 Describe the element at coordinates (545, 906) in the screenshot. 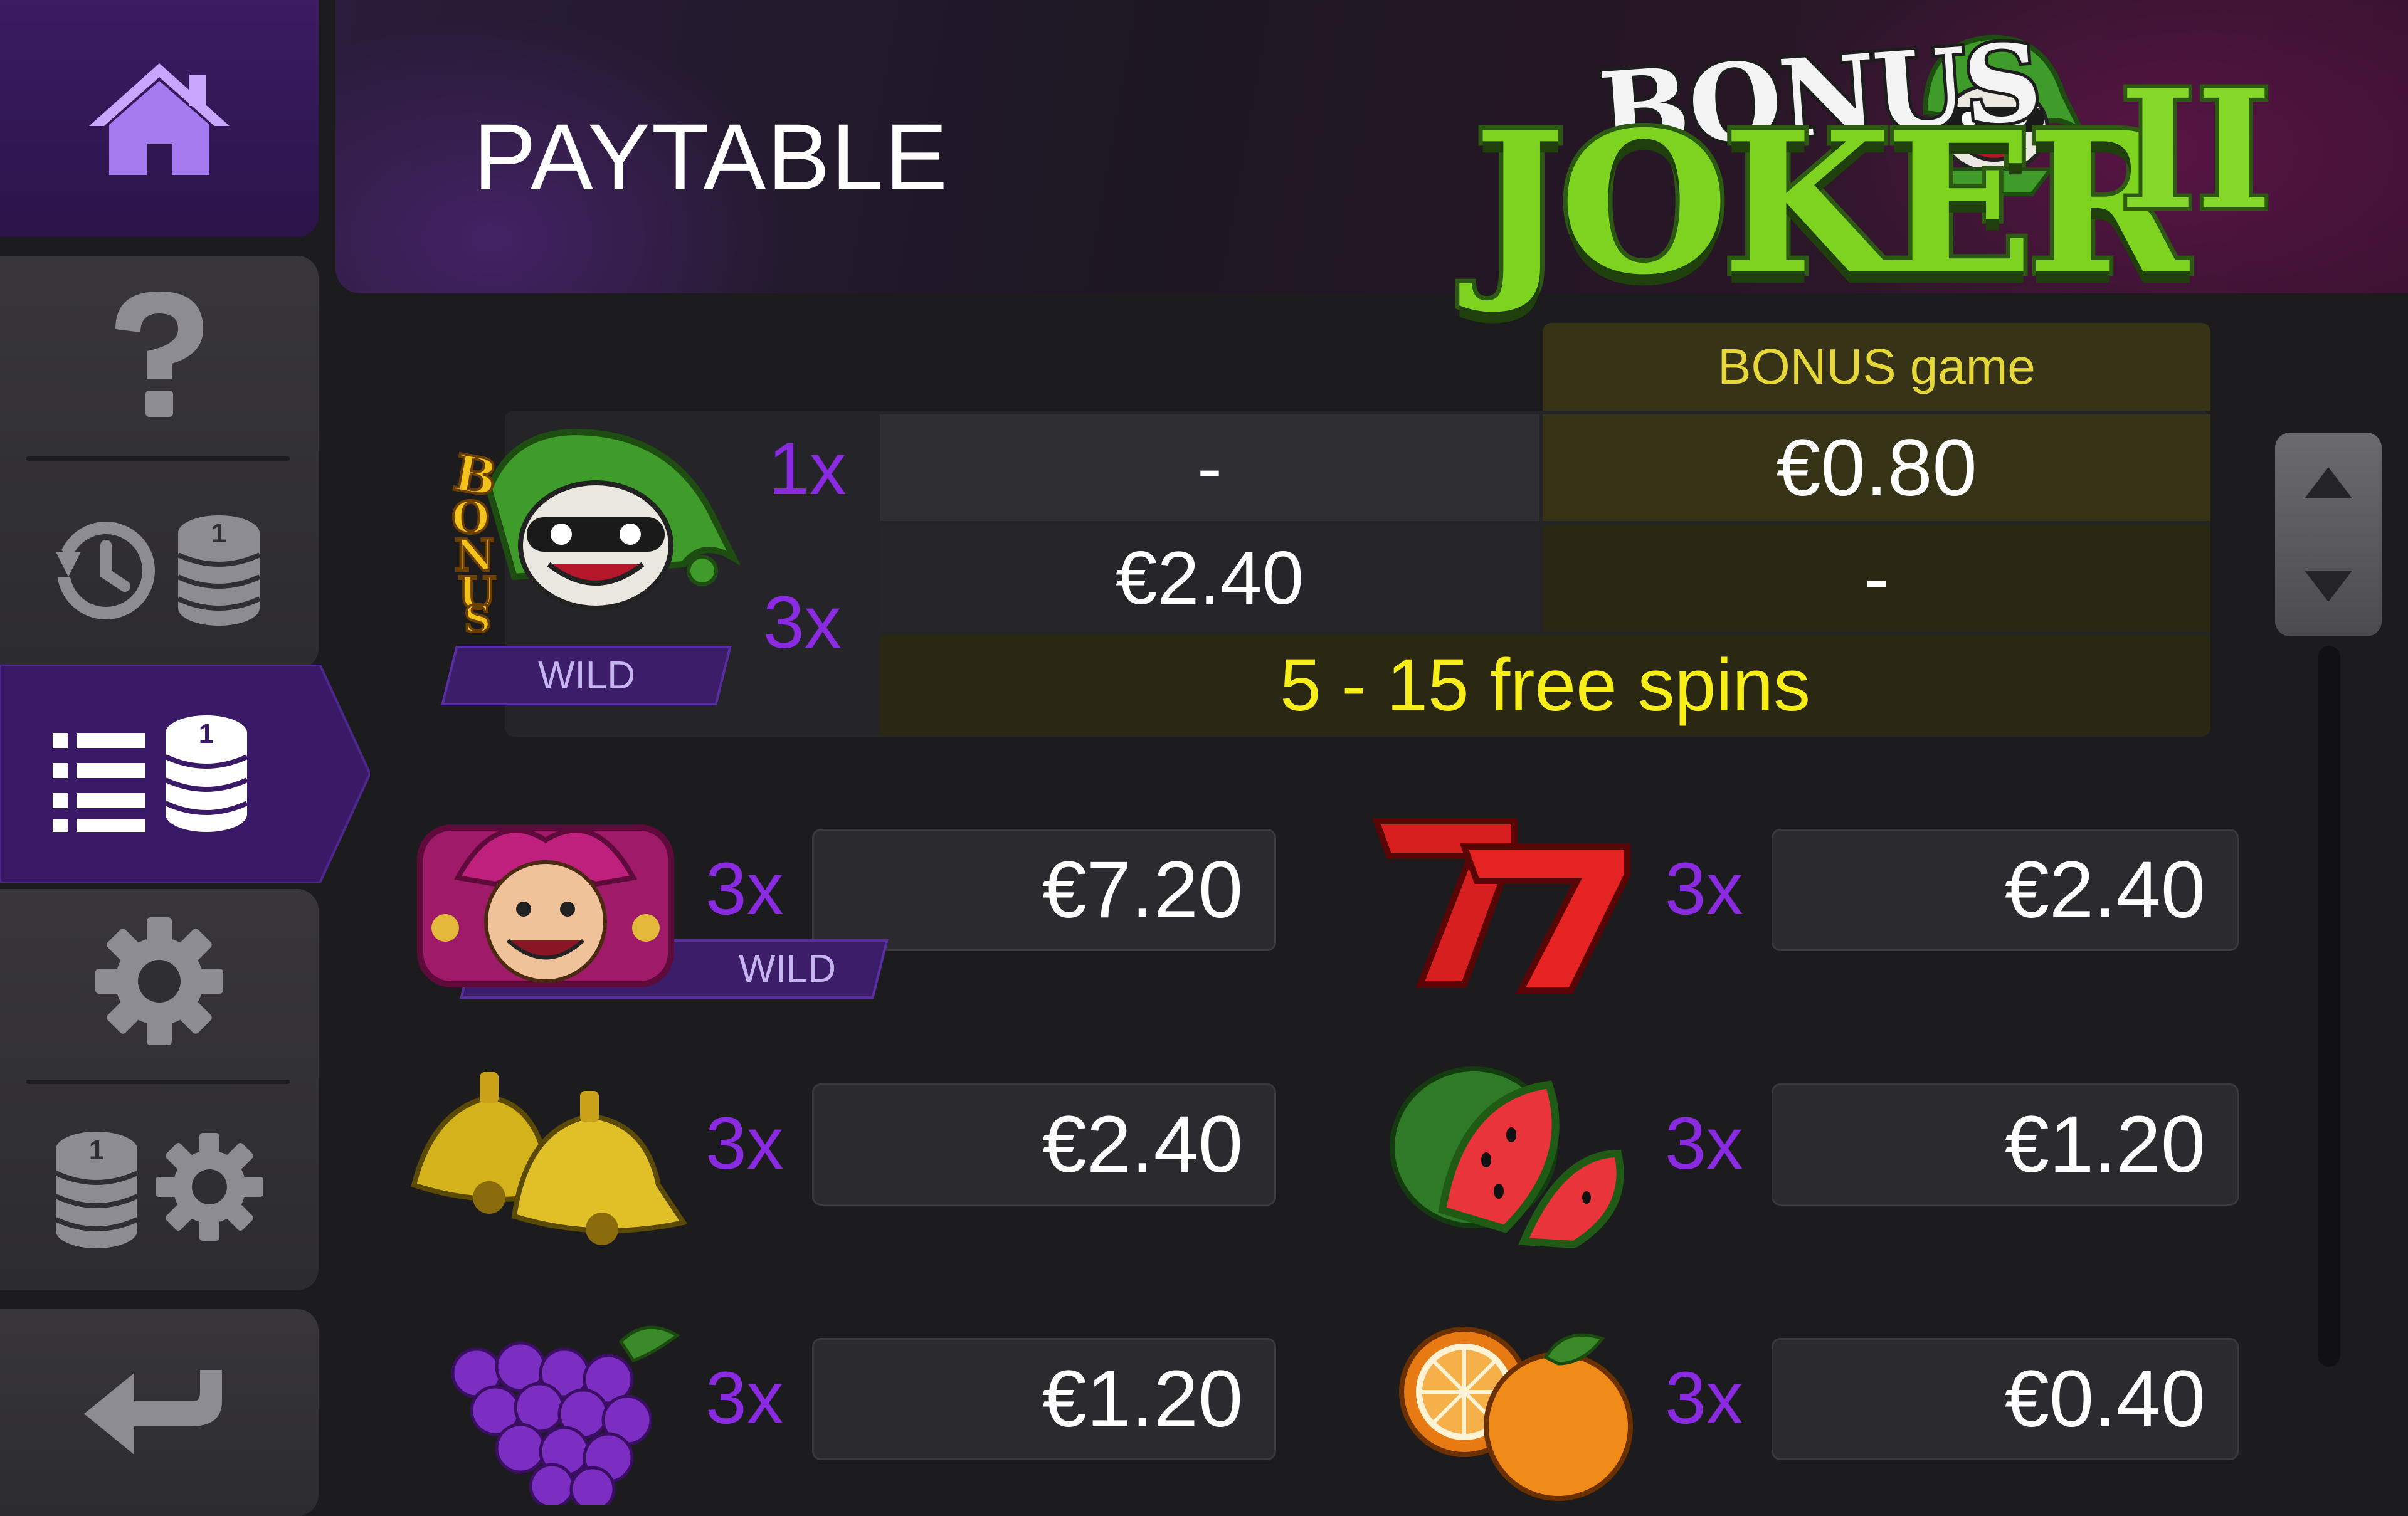

I see `joker-symbol` at that location.